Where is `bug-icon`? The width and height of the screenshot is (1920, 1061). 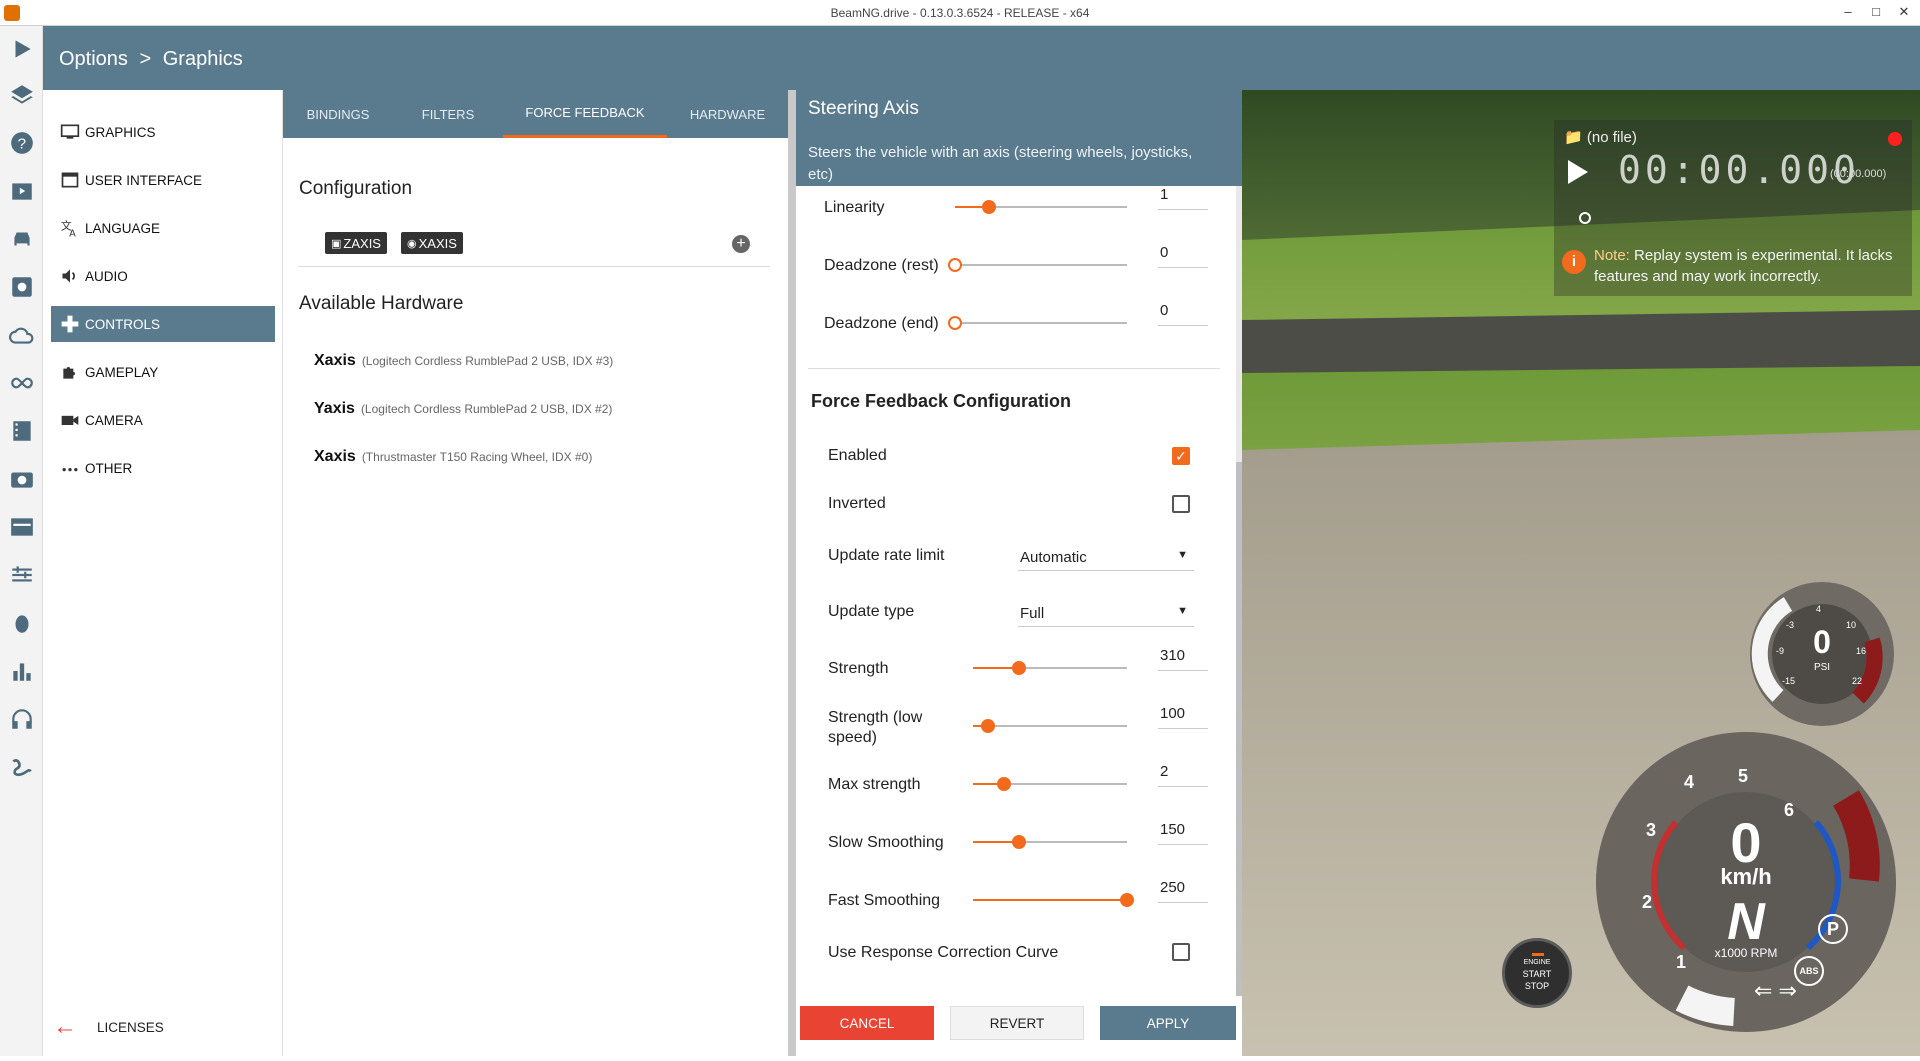
bug-icon is located at coordinates (22, 623).